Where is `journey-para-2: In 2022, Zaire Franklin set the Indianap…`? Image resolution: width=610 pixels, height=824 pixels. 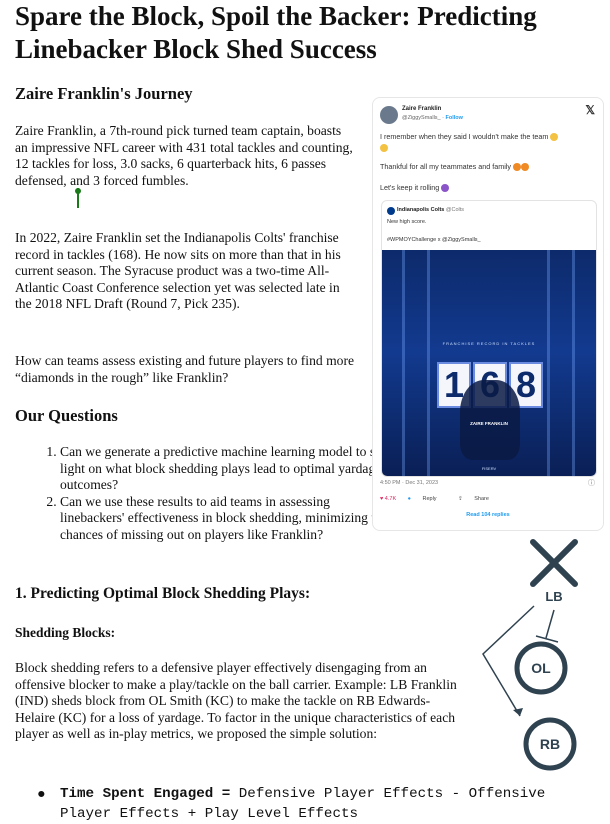 journey-para-2: In 2022, Zaire Franklin set the Indianap… is located at coordinates (178, 270).